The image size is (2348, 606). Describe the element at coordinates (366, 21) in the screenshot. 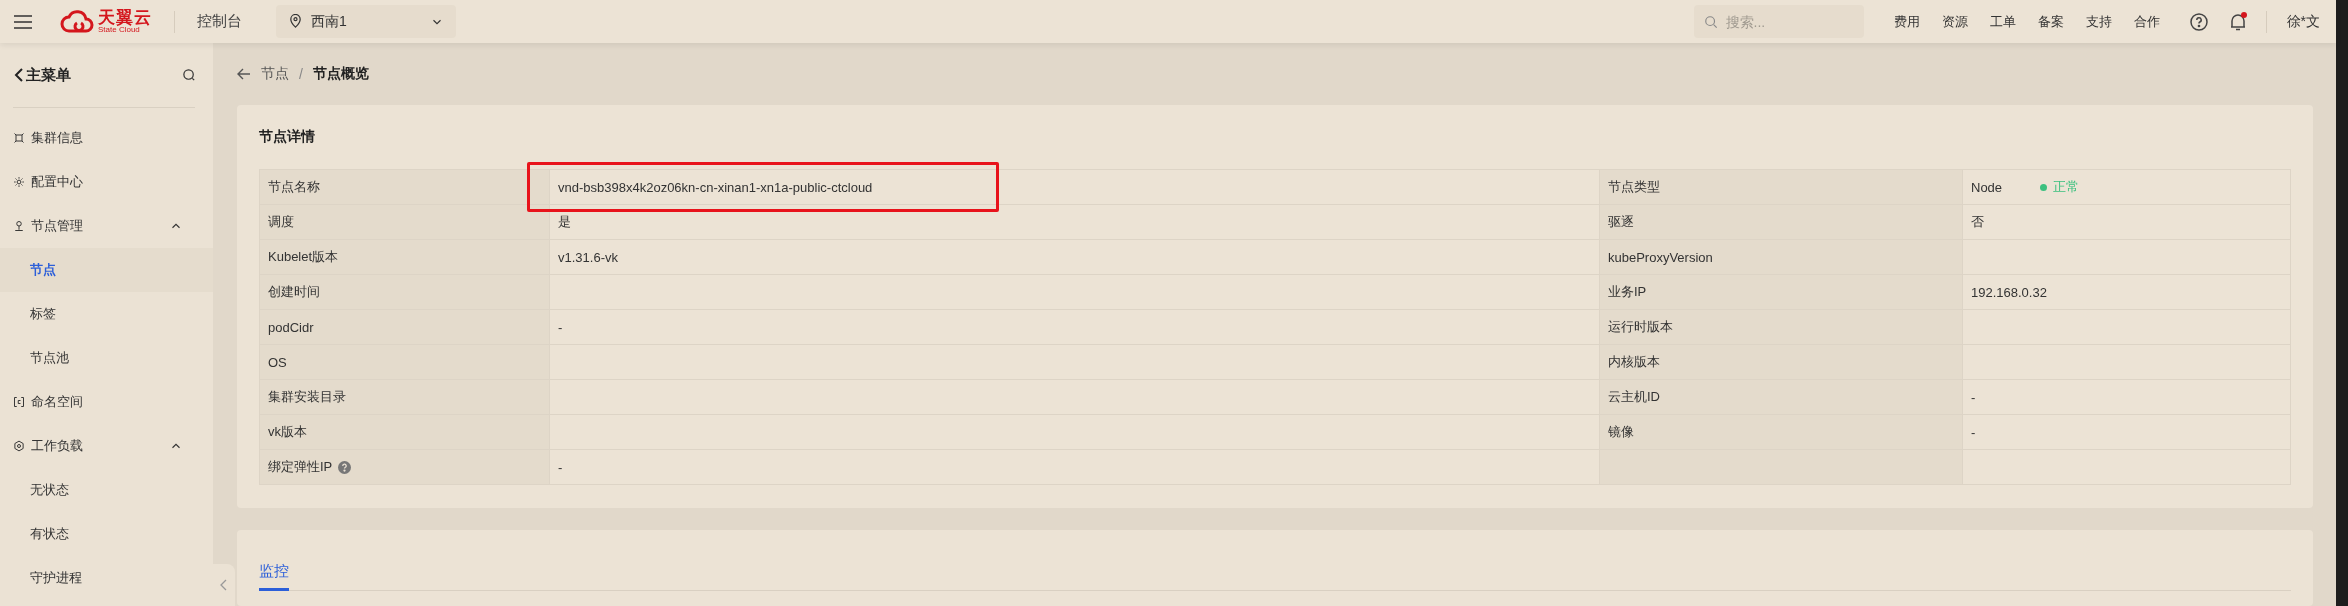

I see `region-select: 西南1` at that location.